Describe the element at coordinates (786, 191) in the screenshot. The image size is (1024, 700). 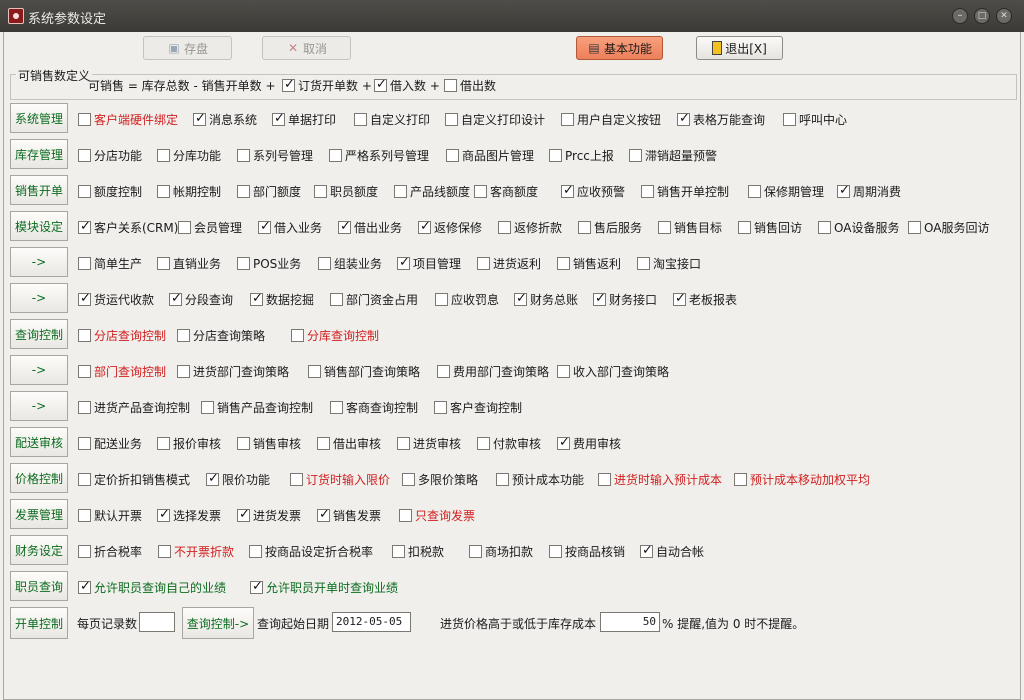
I see `setting-checkbox: 保修期管理` at that location.